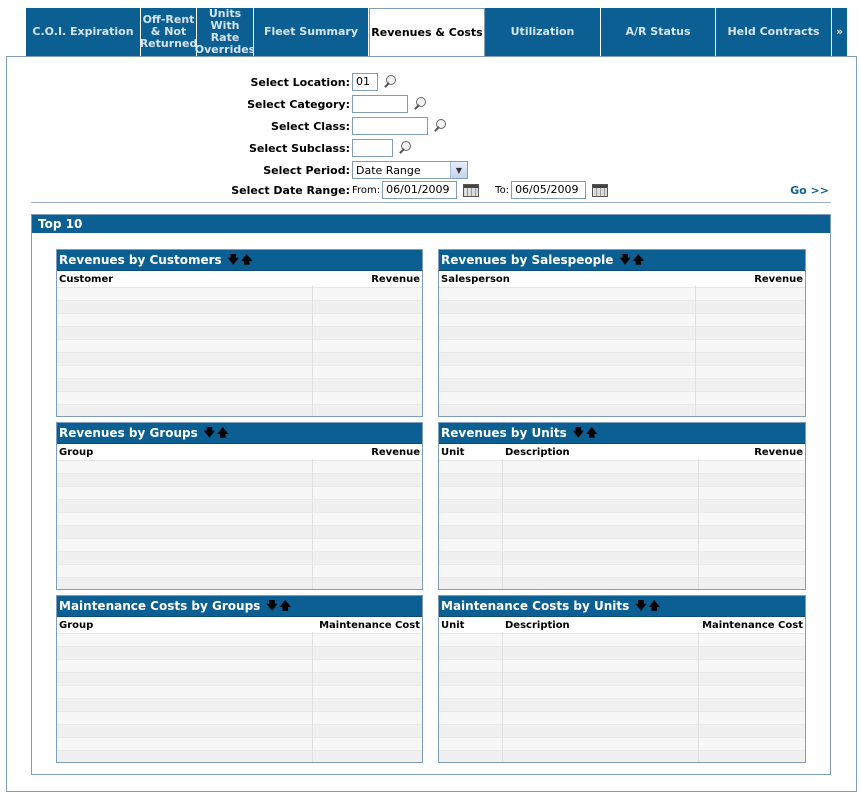 The image size is (861, 797). I want to click on top10-title: Top 10, so click(431, 224).